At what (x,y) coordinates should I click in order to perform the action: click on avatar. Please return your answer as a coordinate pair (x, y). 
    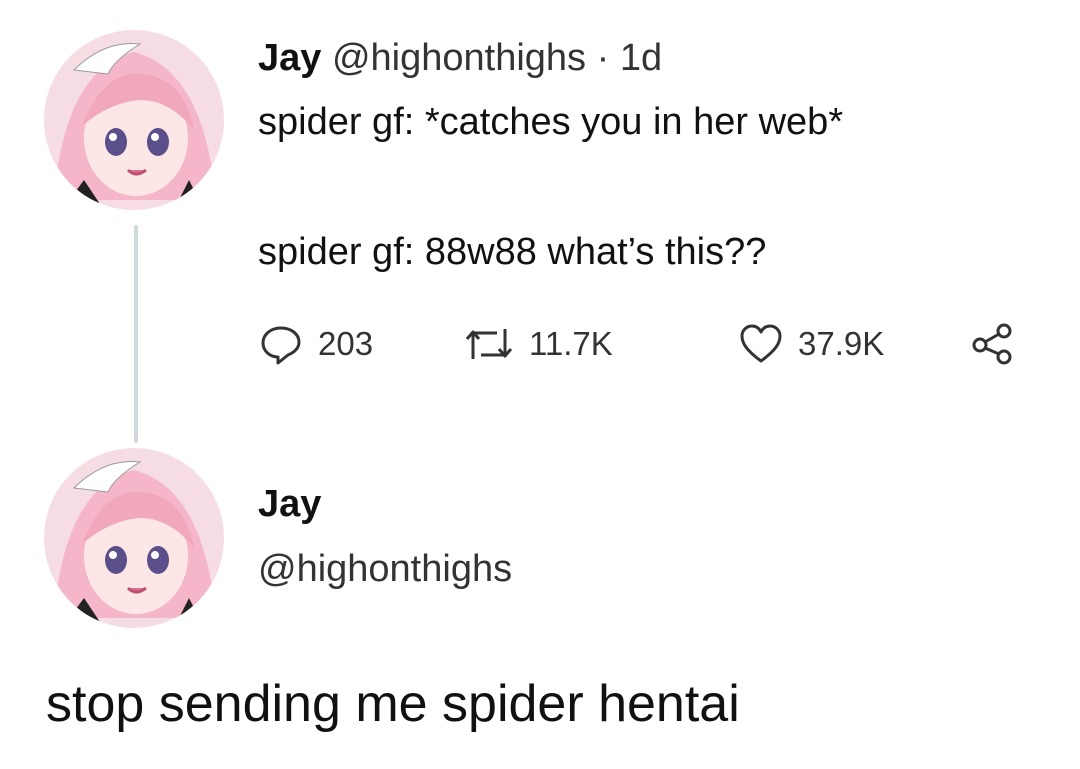
    Looking at the image, I should click on (134, 120).